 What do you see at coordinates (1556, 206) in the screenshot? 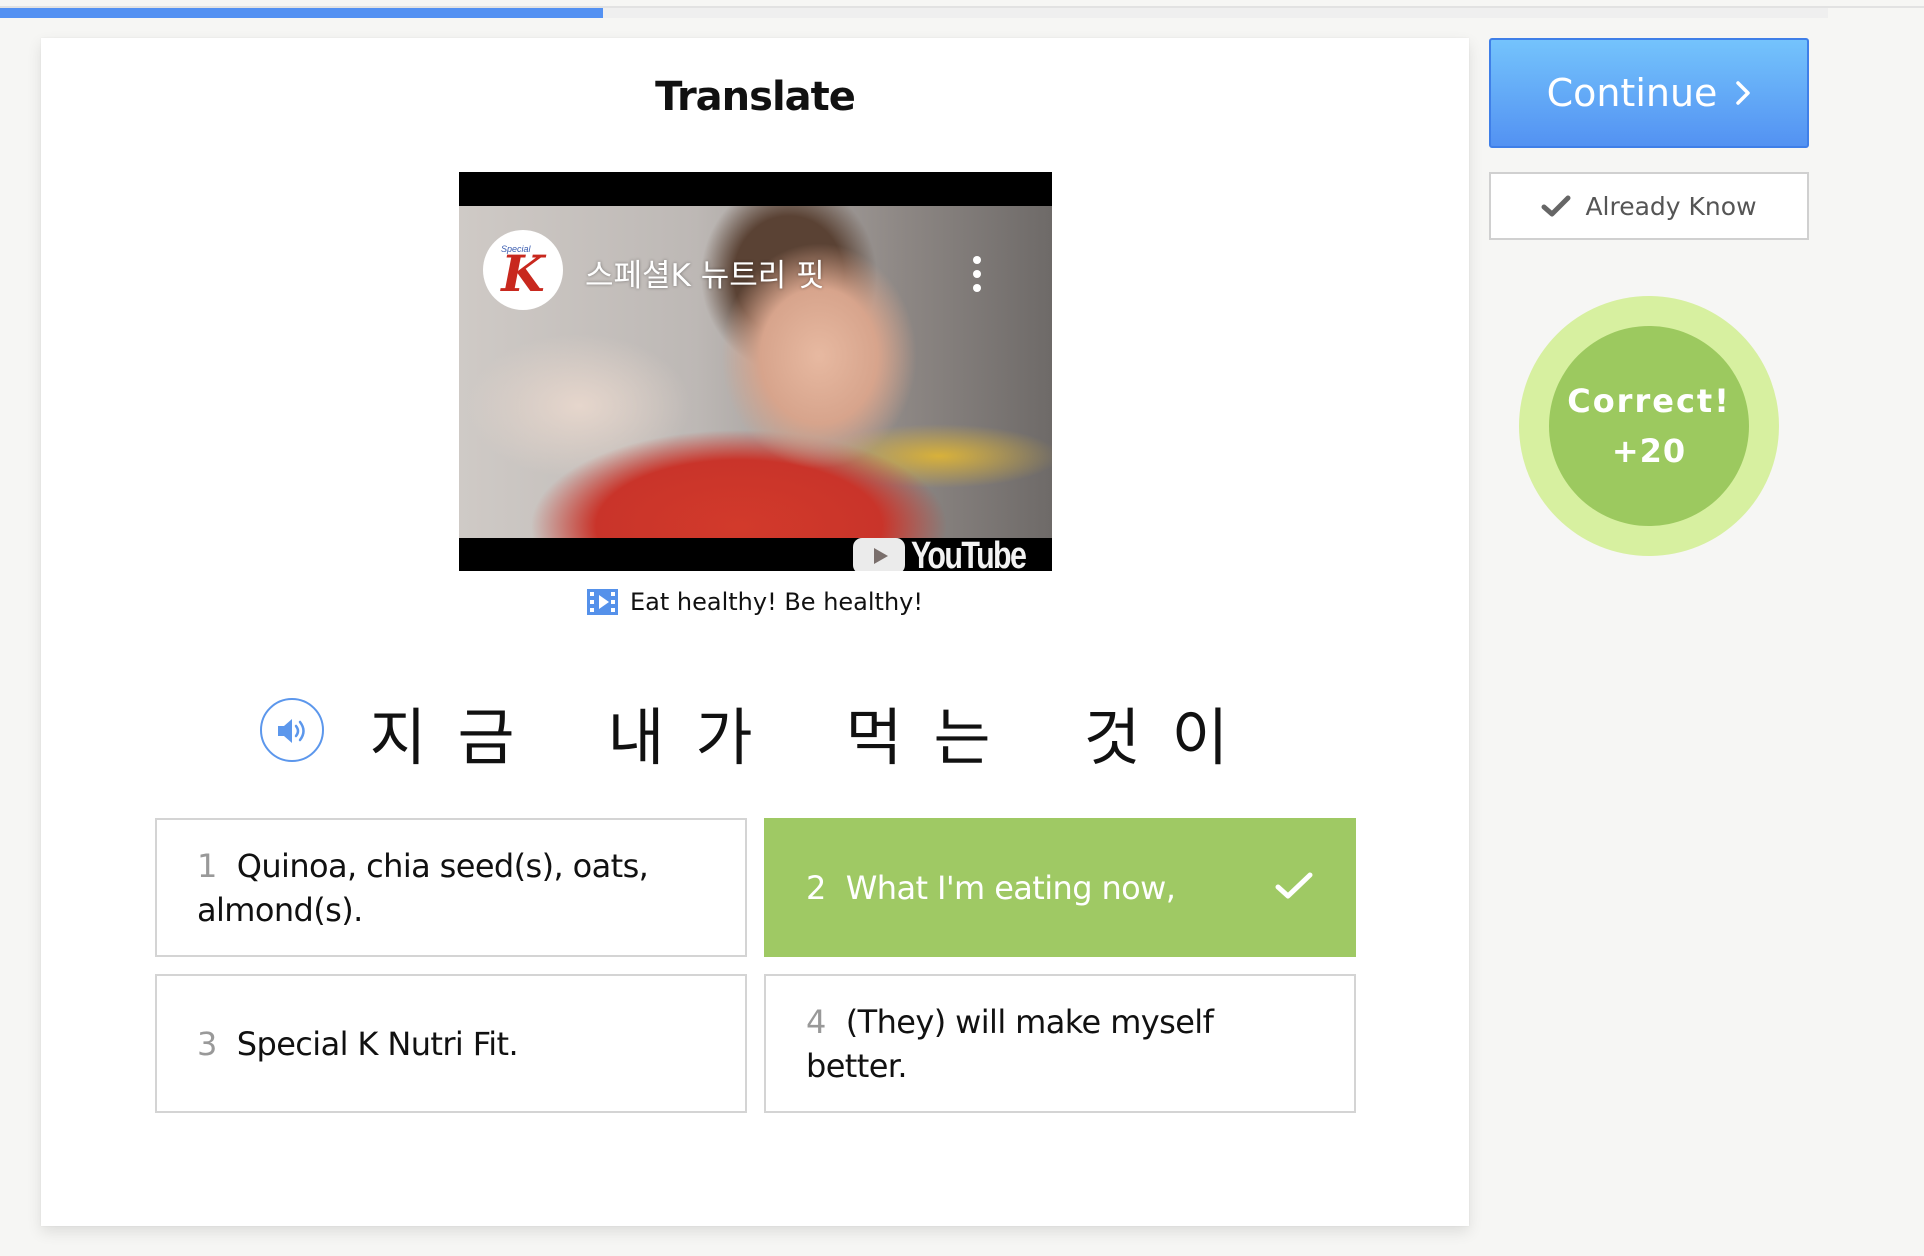
I see `checkmark-icon` at bounding box center [1556, 206].